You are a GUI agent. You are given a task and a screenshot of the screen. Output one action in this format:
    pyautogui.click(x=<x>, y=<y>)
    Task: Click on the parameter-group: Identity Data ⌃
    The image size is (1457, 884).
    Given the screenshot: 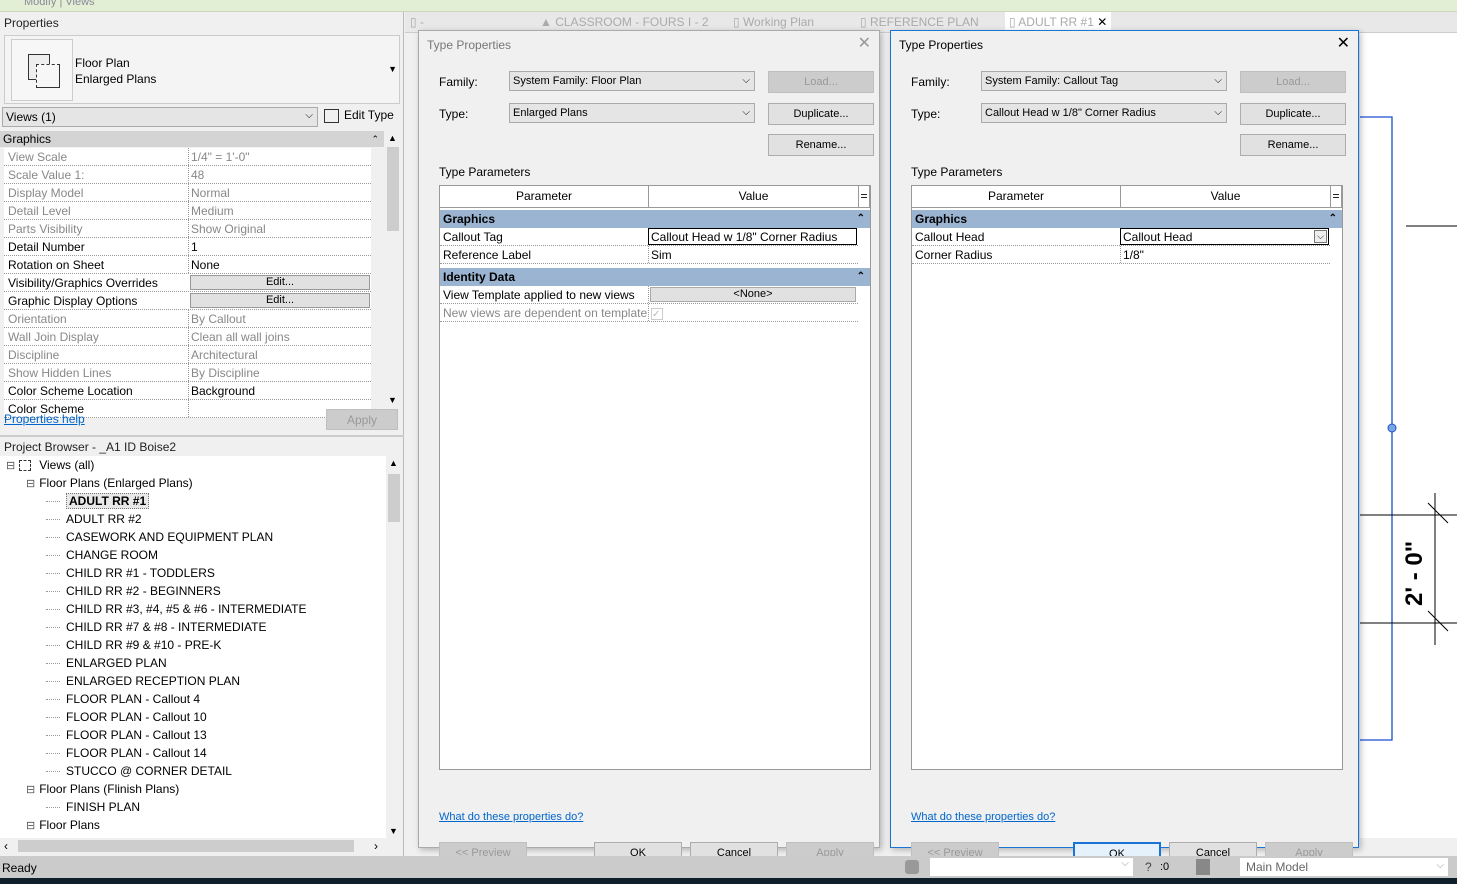 What is the action you would take?
    pyautogui.click(x=655, y=277)
    